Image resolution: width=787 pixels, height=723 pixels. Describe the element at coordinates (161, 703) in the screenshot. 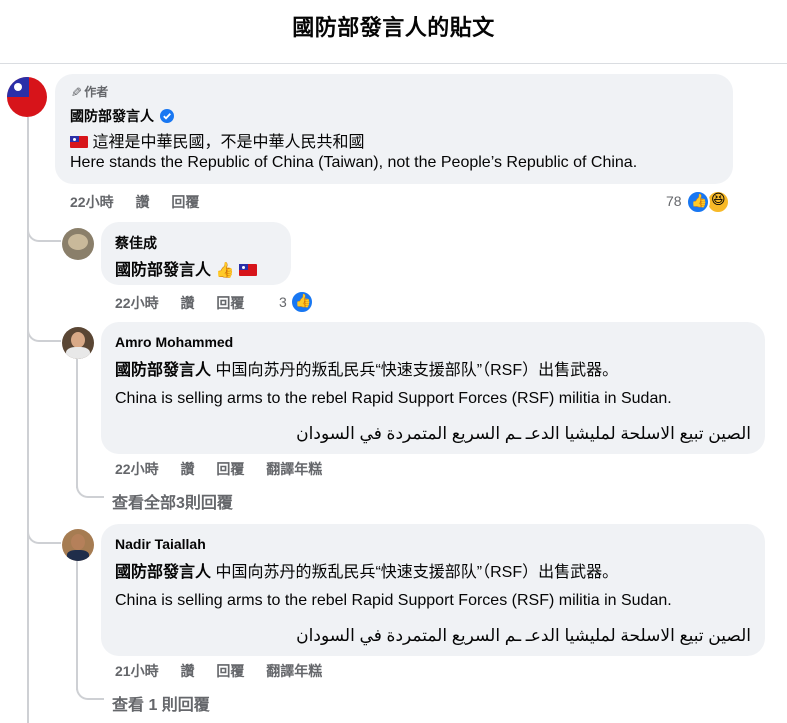

I see `view-more-replies-link: 查看 1 則回覆` at that location.